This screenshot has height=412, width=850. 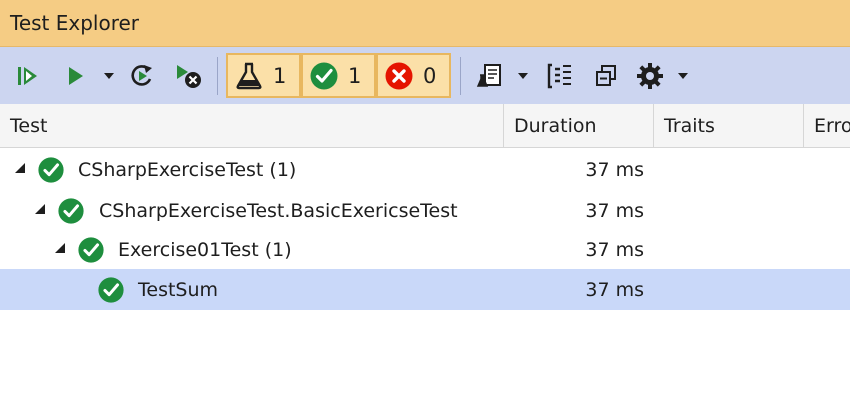 I want to click on playlist-button, so click(x=490, y=75).